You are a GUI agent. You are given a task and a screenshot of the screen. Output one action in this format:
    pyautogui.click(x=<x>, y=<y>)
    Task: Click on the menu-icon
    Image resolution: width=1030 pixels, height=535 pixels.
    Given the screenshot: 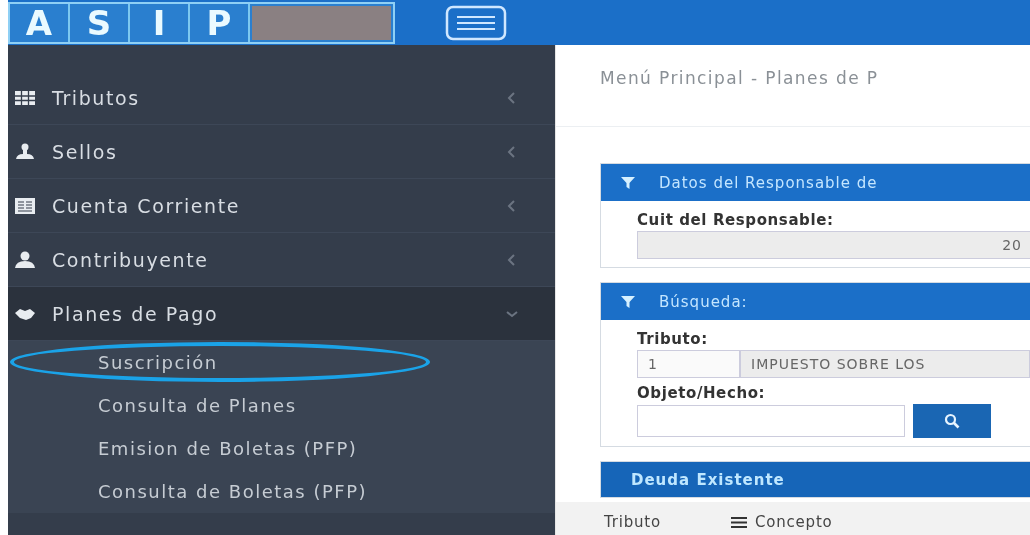 What is the action you would take?
    pyautogui.click(x=739, y=522)
    